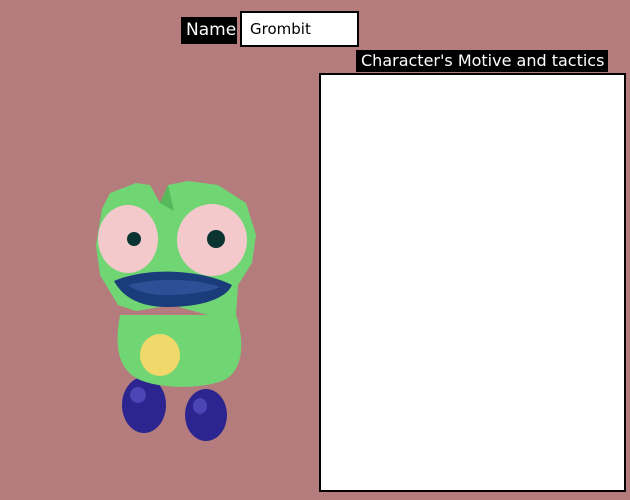 This screenshot has height=500, width=630. Describe the element at coordinates (138, 395) in the screenshot. I see `left-foot-highlight` at that location.